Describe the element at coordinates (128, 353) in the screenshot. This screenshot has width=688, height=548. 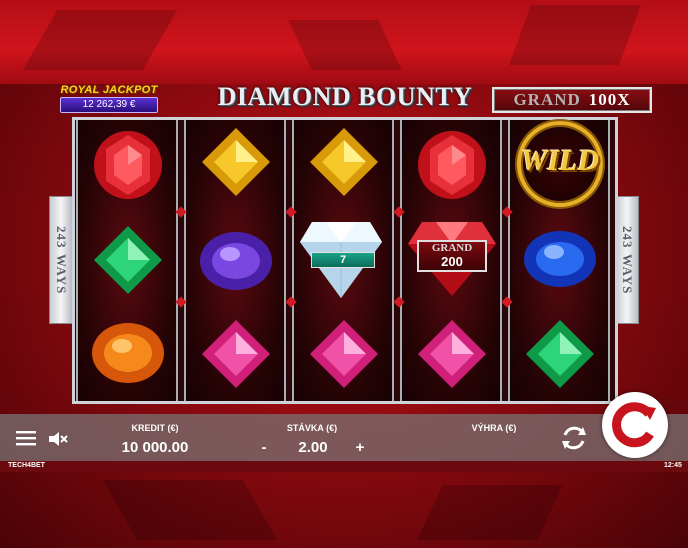
I see `amber-oval-icon` at that location.